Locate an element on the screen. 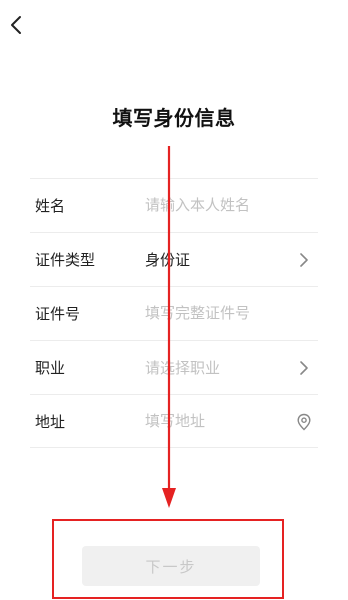 This screenshot has height=600, width=348. id-type-label: 证件类型 is located at coordinates (65, 260).